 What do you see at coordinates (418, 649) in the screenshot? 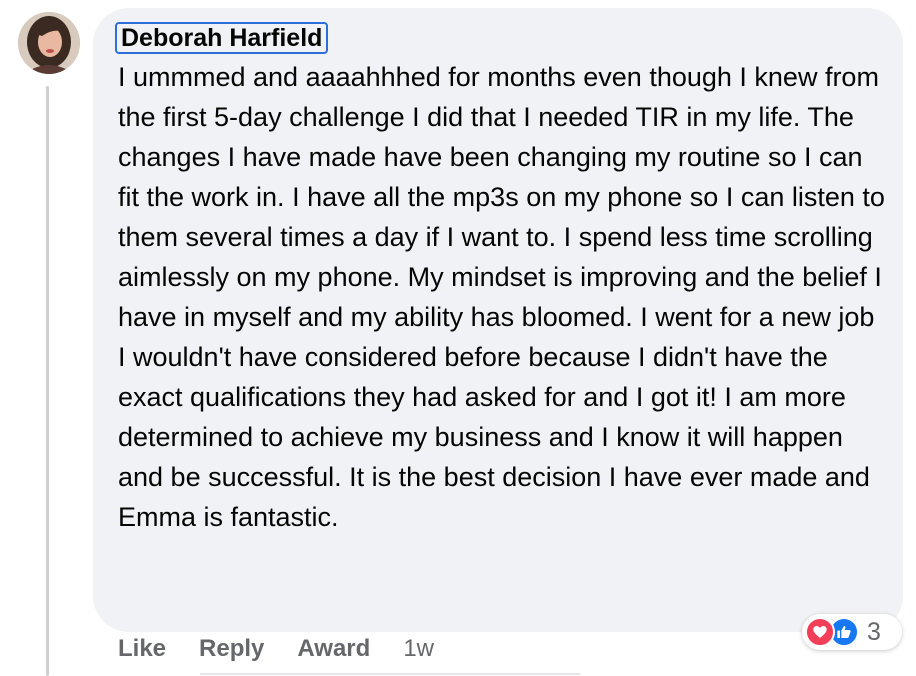
I see `timestamp-link: 1w` at bounding box center [418, 649].